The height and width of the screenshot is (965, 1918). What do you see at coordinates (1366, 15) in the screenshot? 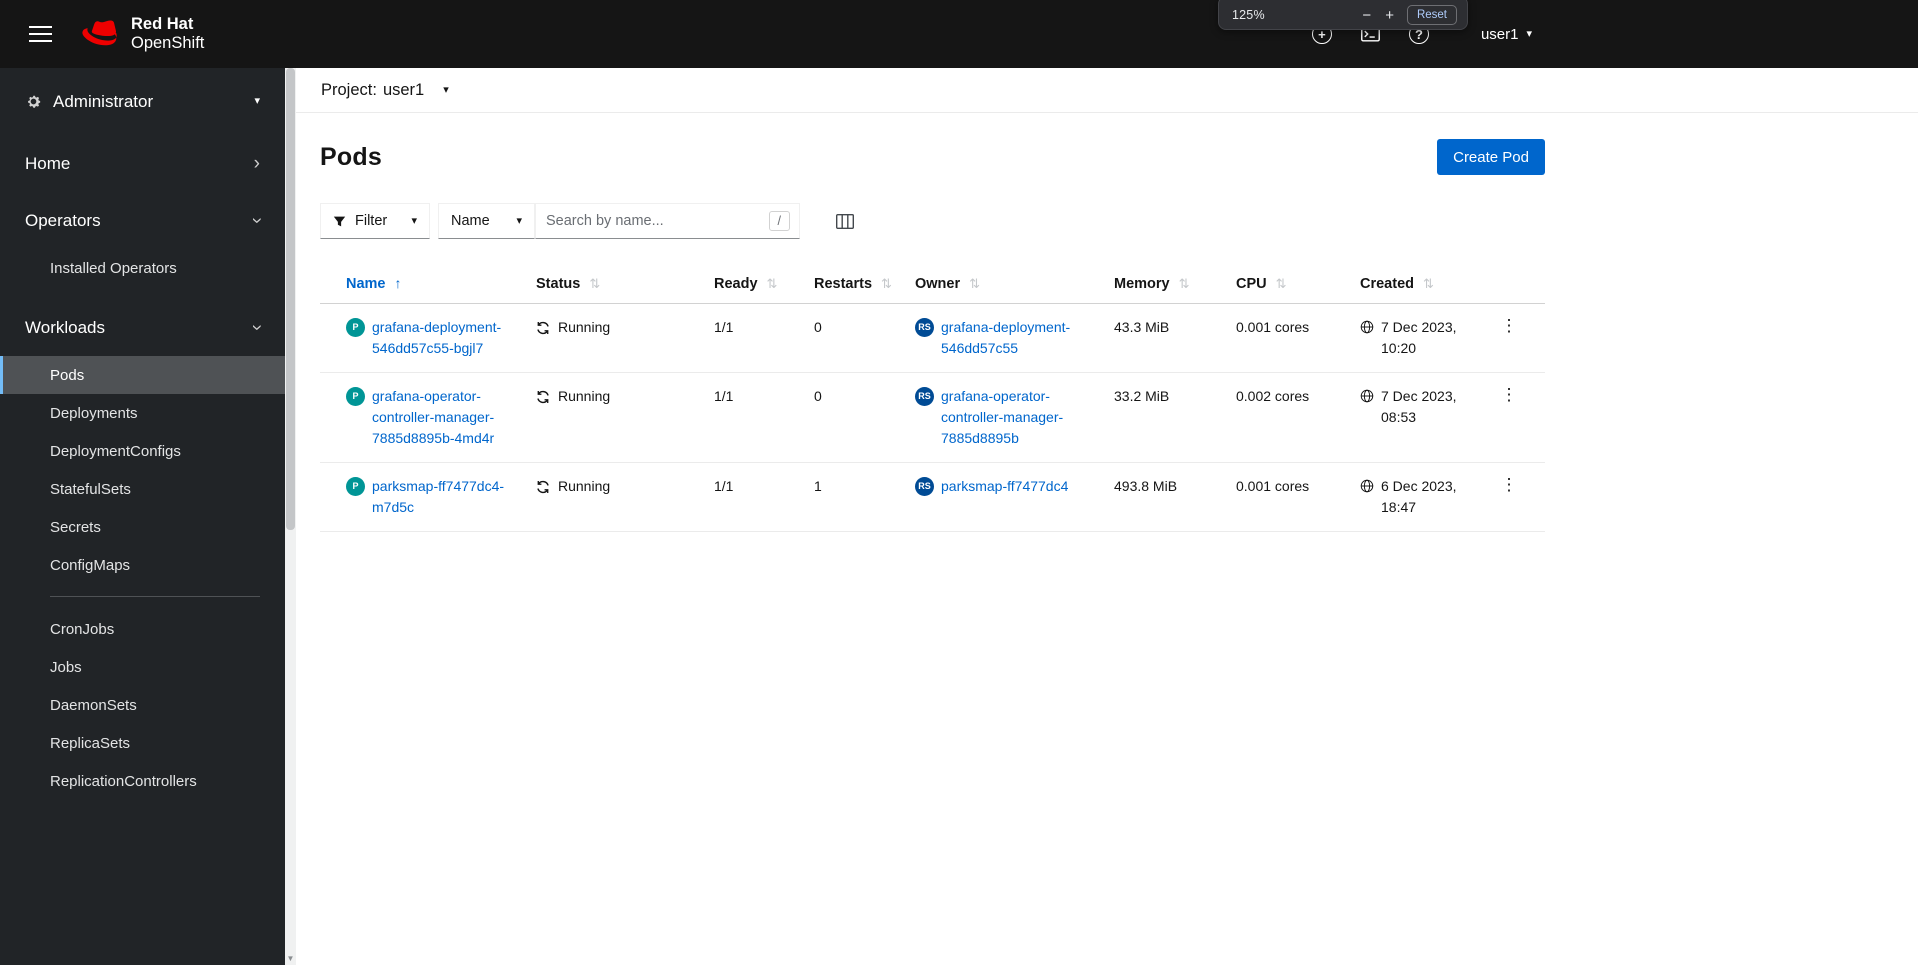
I see `zoom-out-button: −` at bounding box center [1366, 15].